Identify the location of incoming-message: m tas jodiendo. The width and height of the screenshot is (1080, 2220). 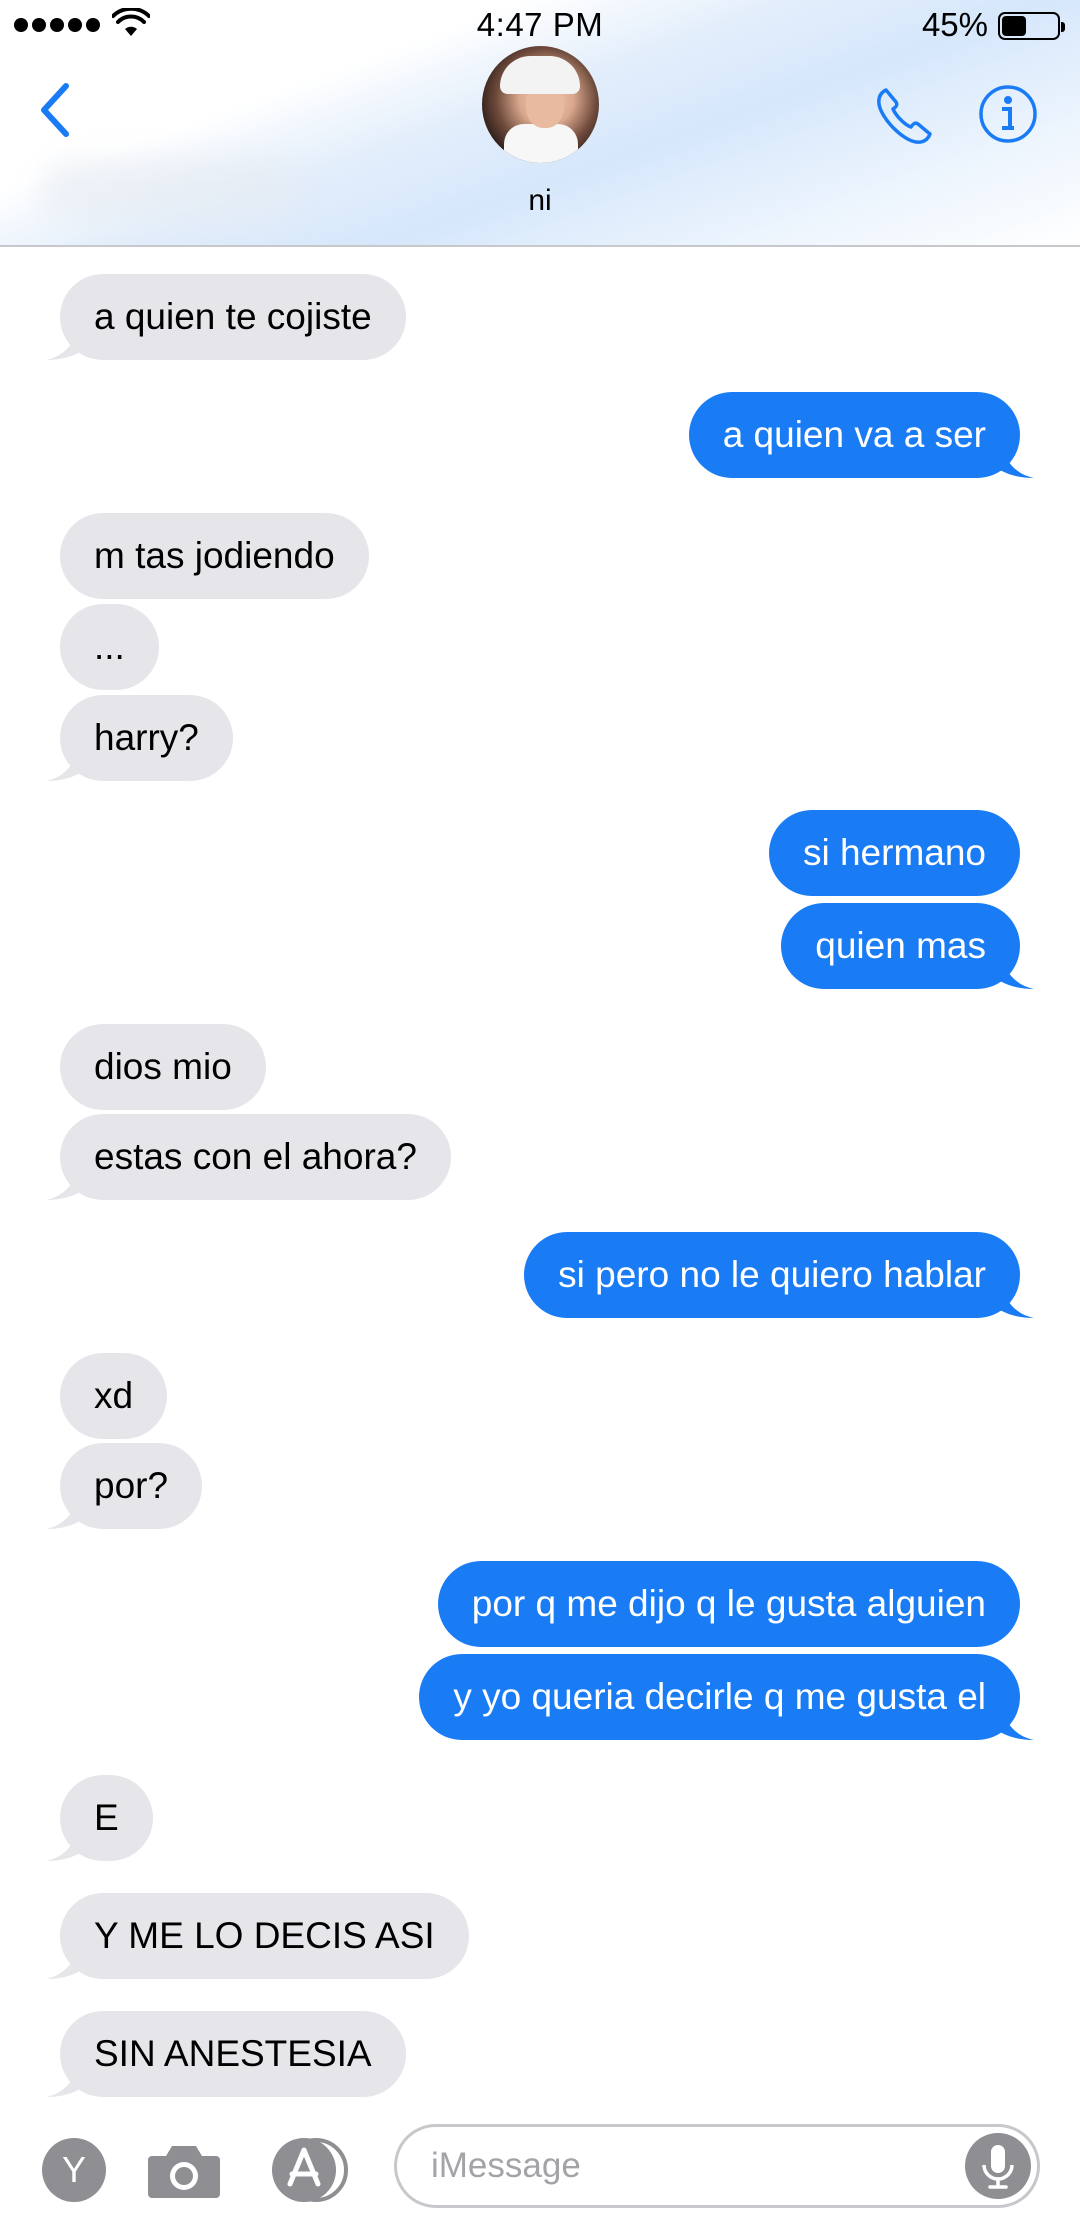
(214, 556).